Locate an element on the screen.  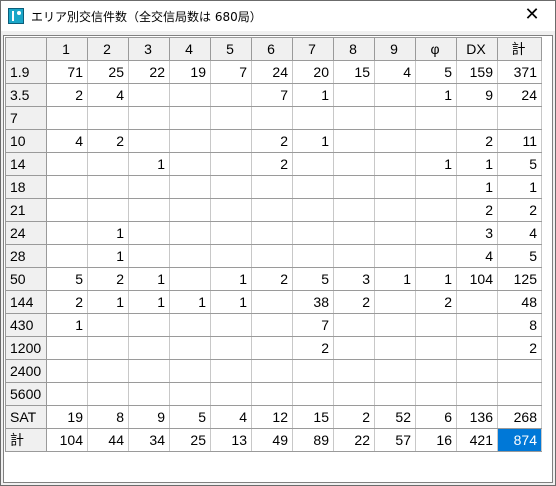
column-header: 2 is located at coordinates (108, 49).